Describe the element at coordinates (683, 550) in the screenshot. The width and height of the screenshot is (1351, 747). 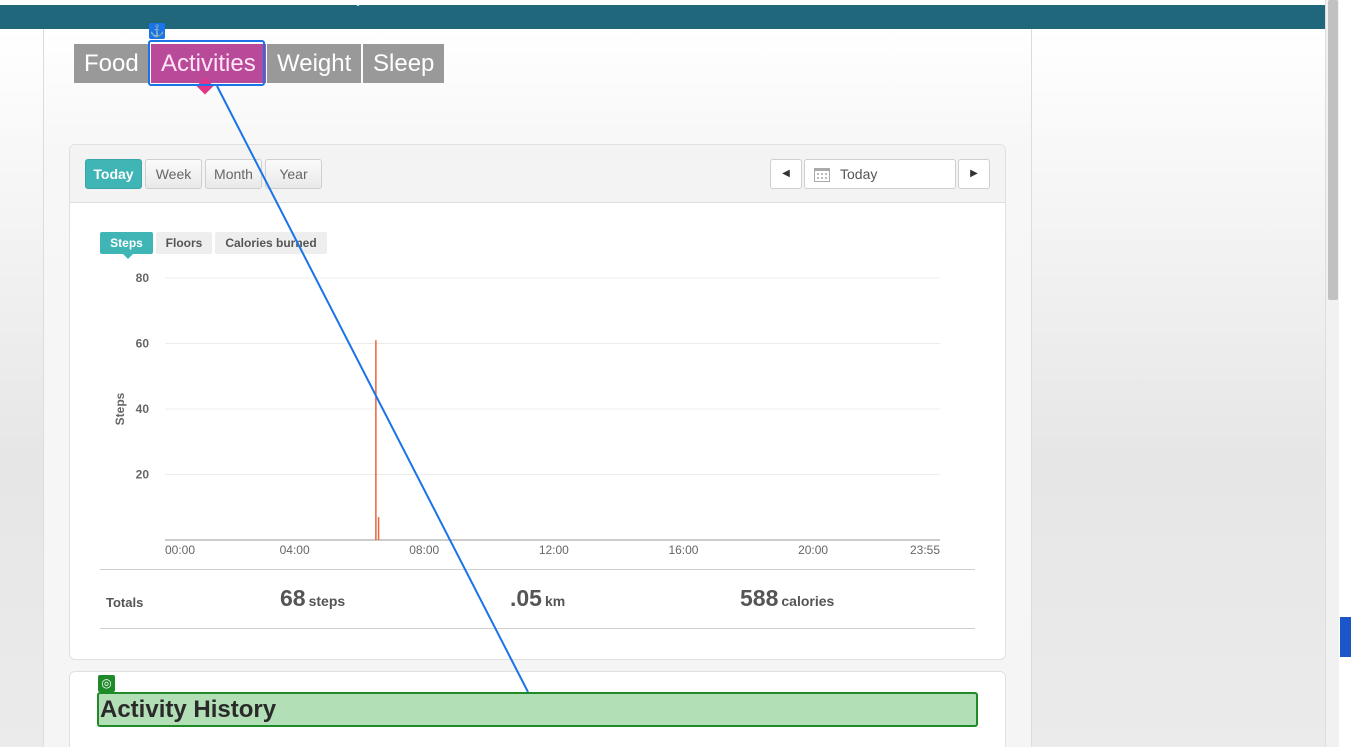
I see `chart-x-tick-label: 16:00` at that location.